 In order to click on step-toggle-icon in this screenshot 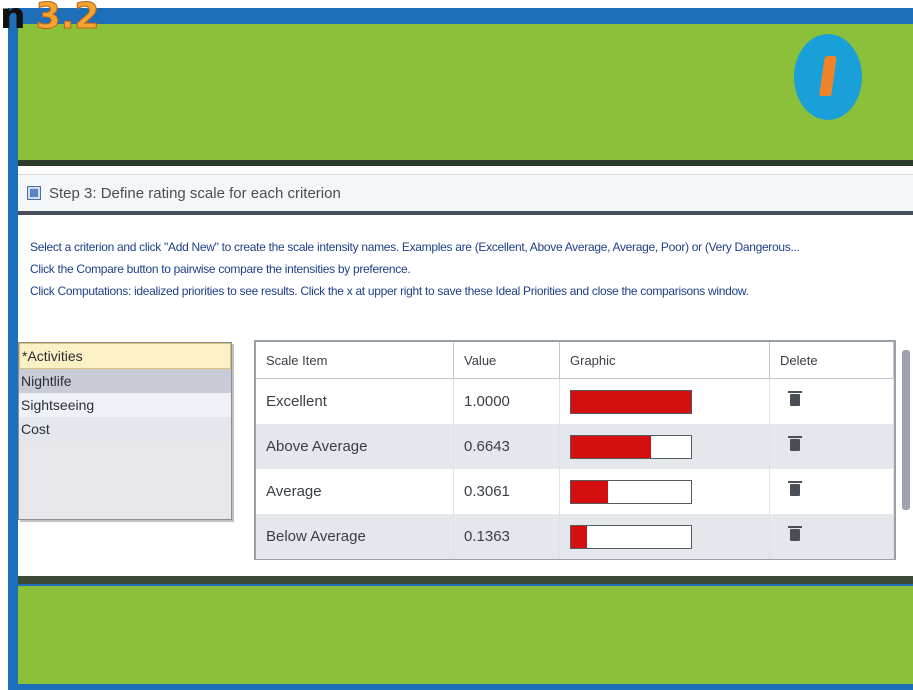, I will do `click(34, 193)`.